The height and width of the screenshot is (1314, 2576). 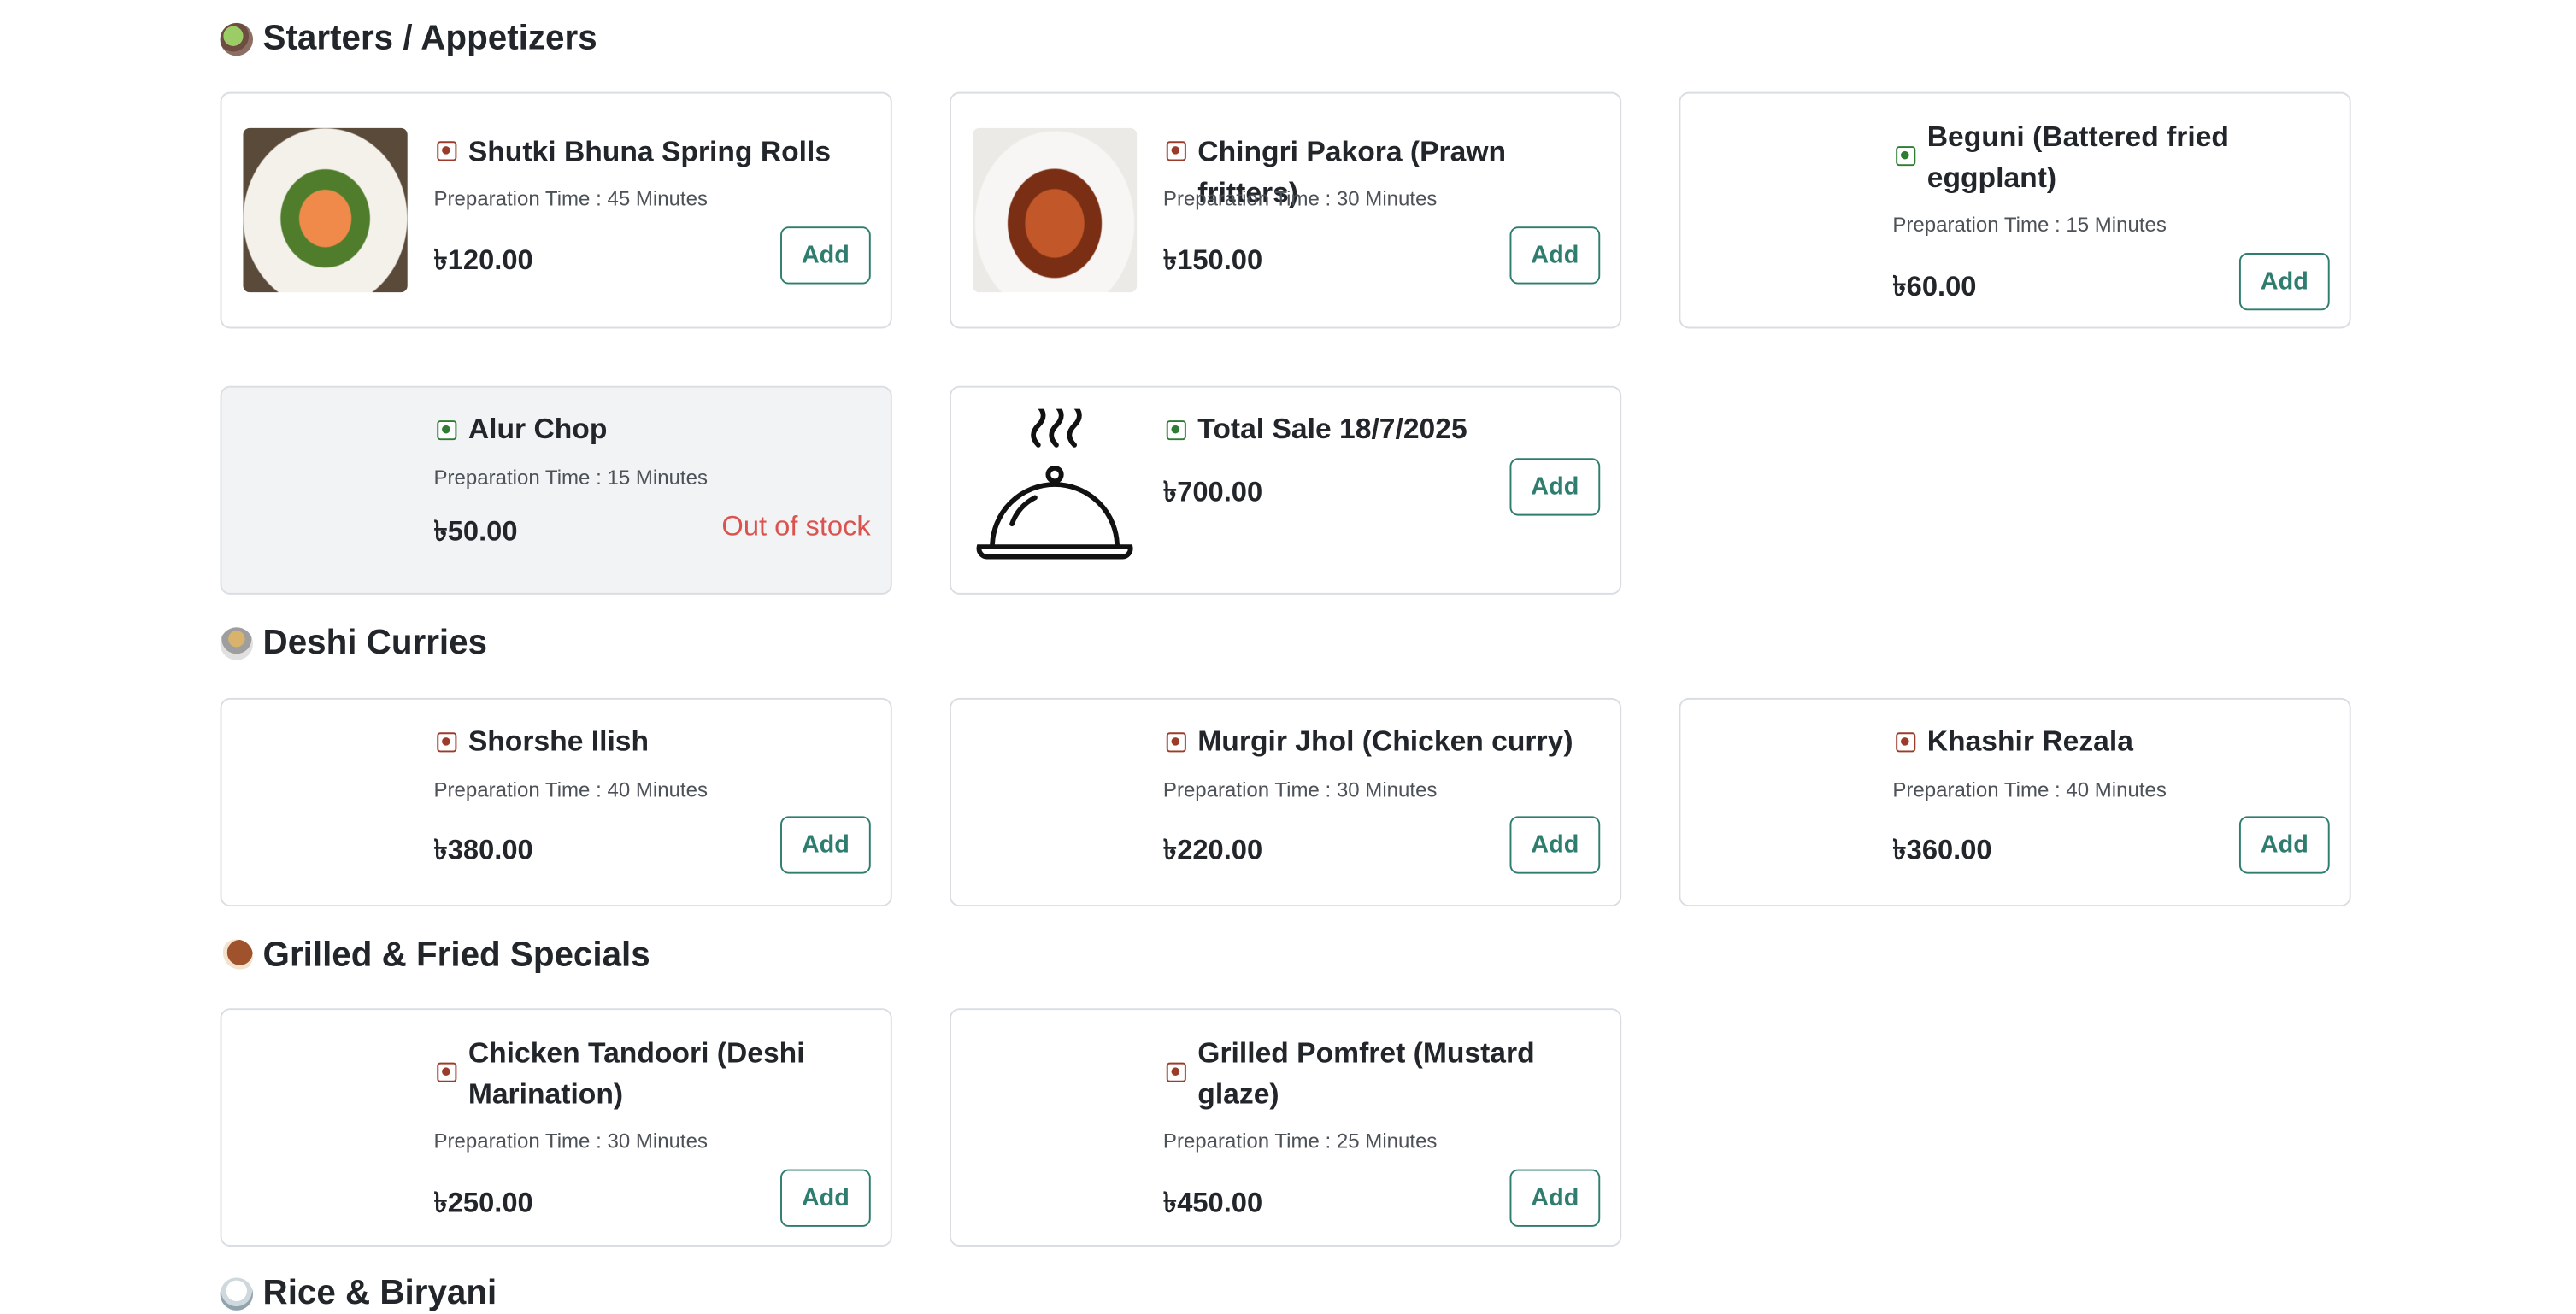 I want to click on cloche-icon, so click(x=1055, y=487).